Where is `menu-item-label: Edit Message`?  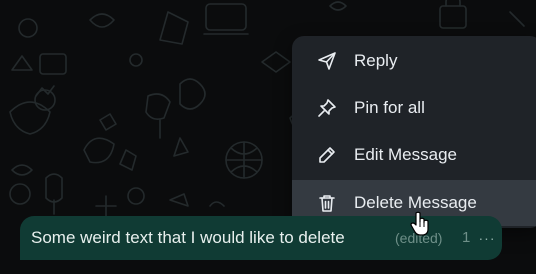 menu-item-label: Edit Message is located at coordinates (405, 154).